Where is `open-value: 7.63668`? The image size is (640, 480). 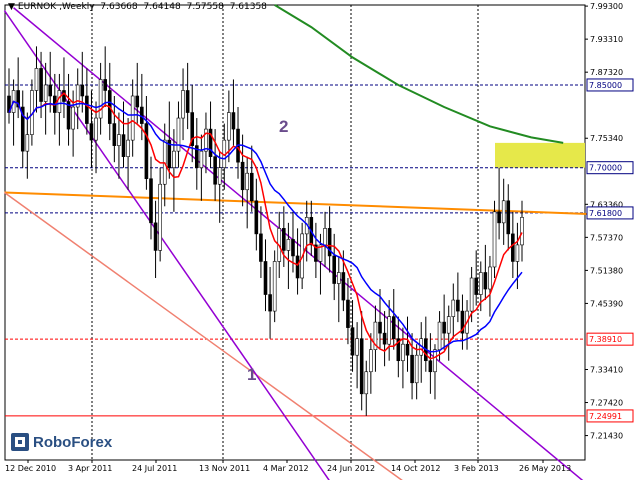
open-value: 7.63668 is located at coordinates (119, 7).